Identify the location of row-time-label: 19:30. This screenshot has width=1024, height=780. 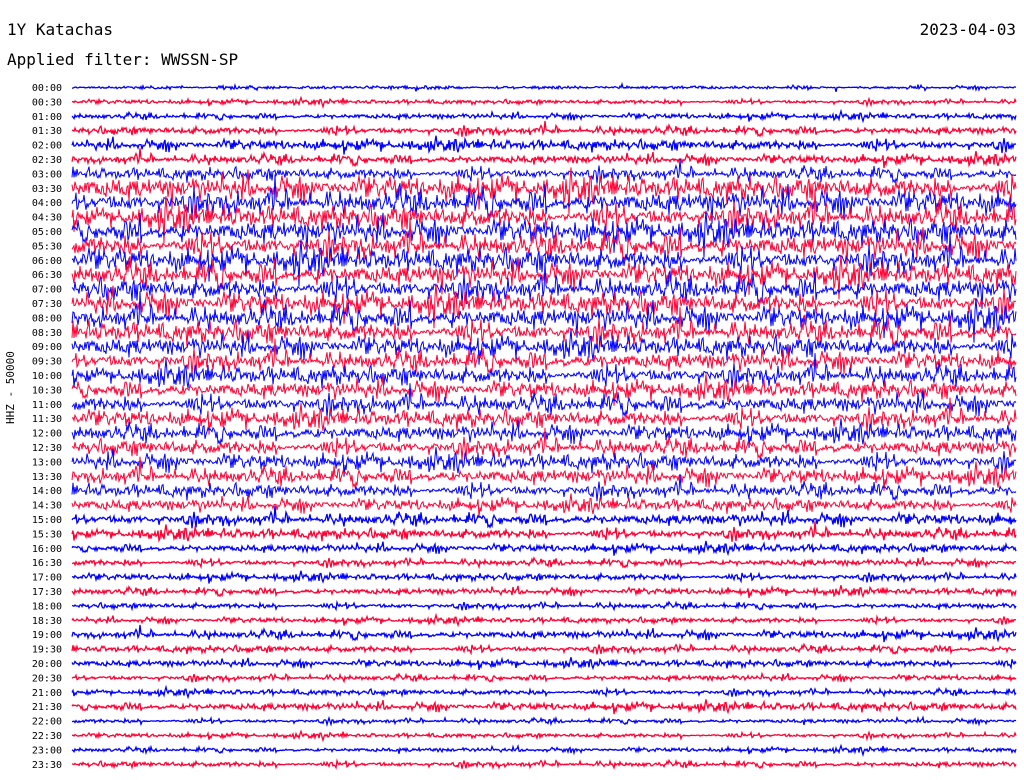
(47, 650).